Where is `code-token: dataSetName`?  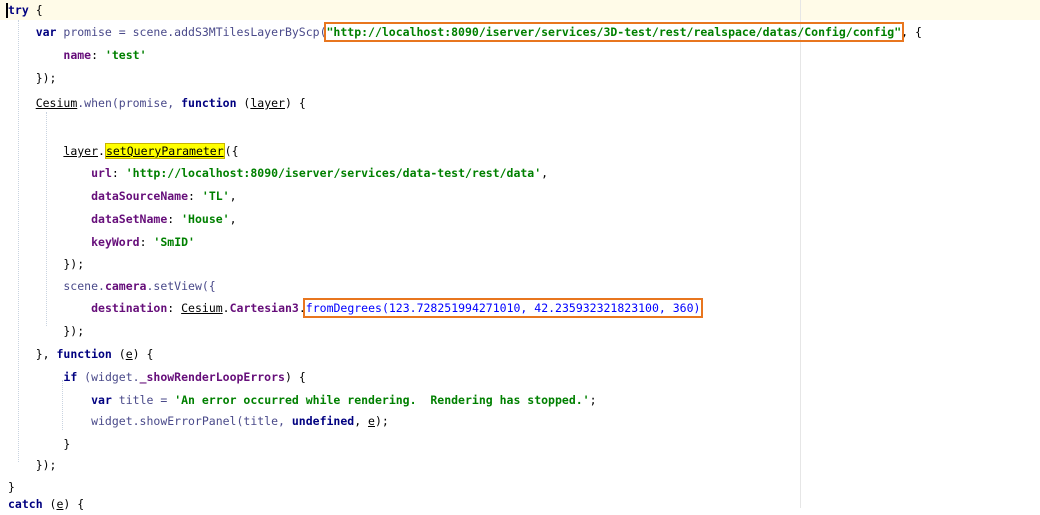 code-token: dataSetName is located at coordinates (129, 219).